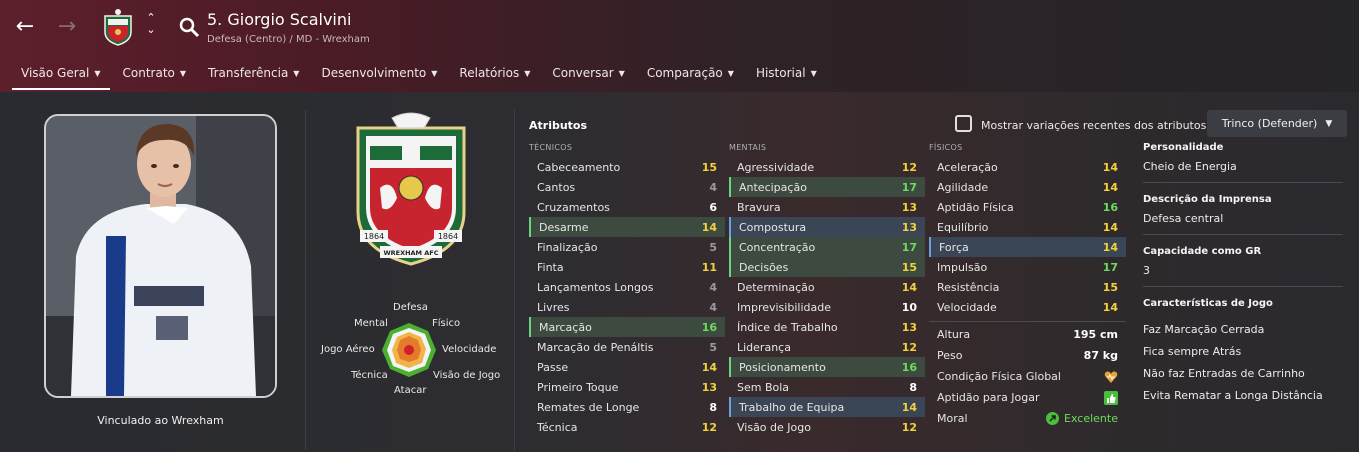 The width and height of the screenshot is (1359, 452). Describe the element at coordinates (118, 27) in the screenshot. I see `club-crest-icon` at that location.